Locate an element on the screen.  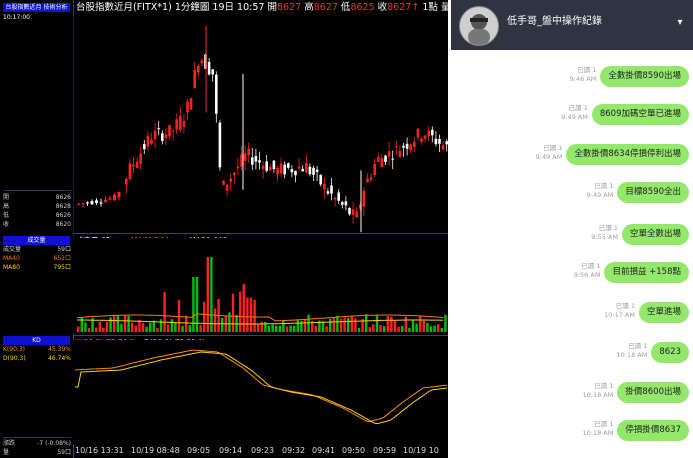
kd-panel-header: KD is located at coordinates (36, 340).